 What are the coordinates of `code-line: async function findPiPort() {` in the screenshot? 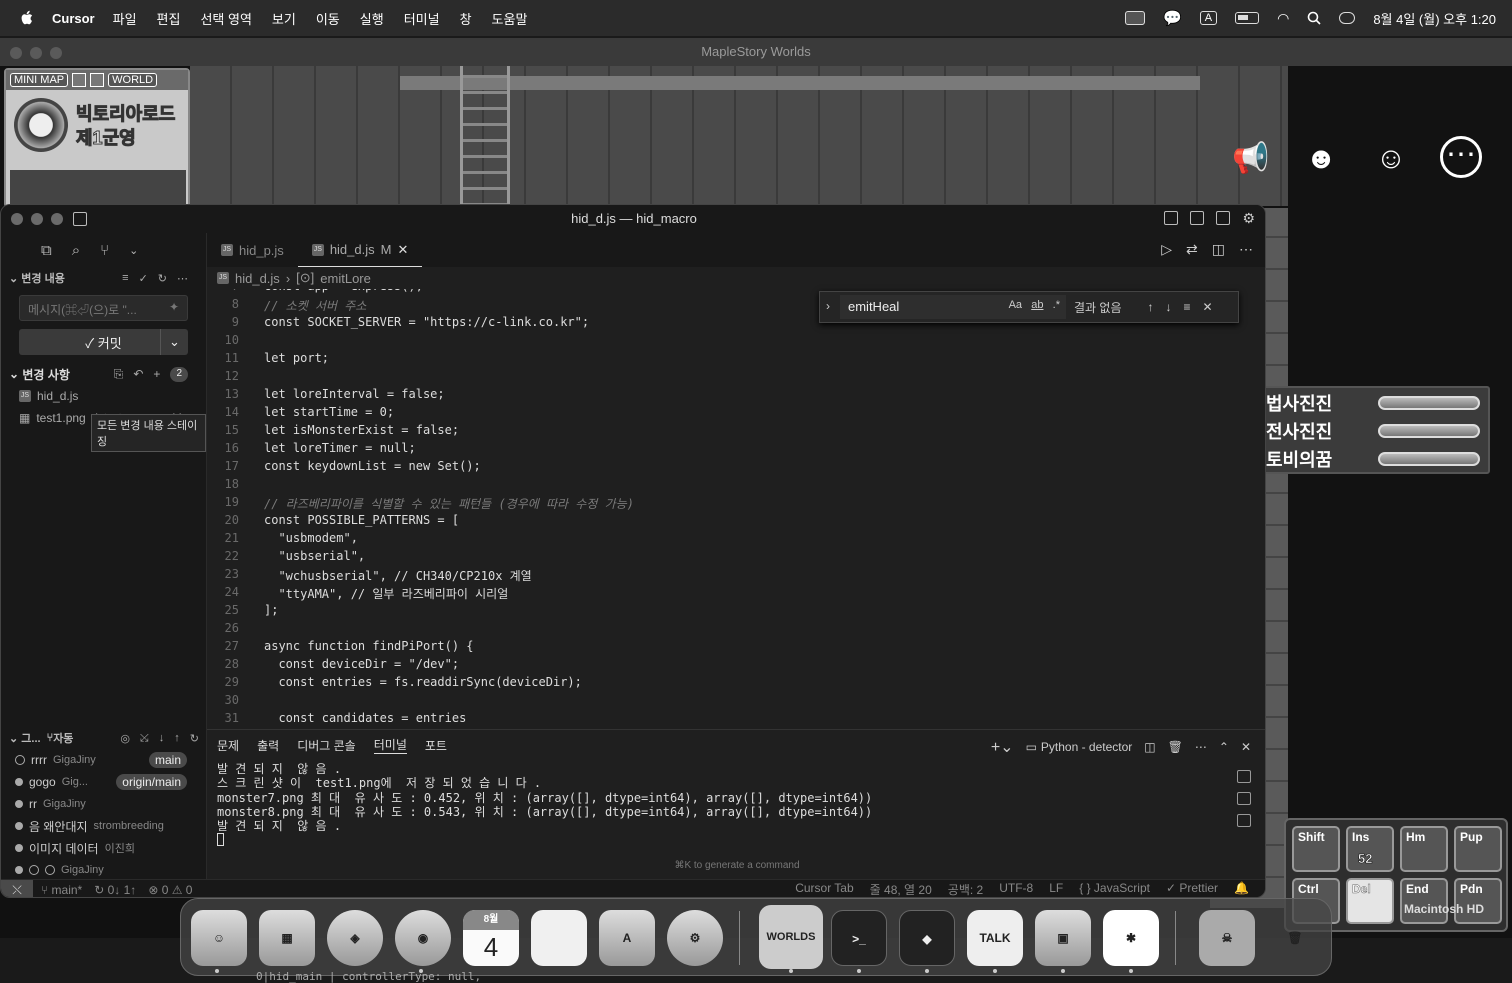 It's located at (369, 646).